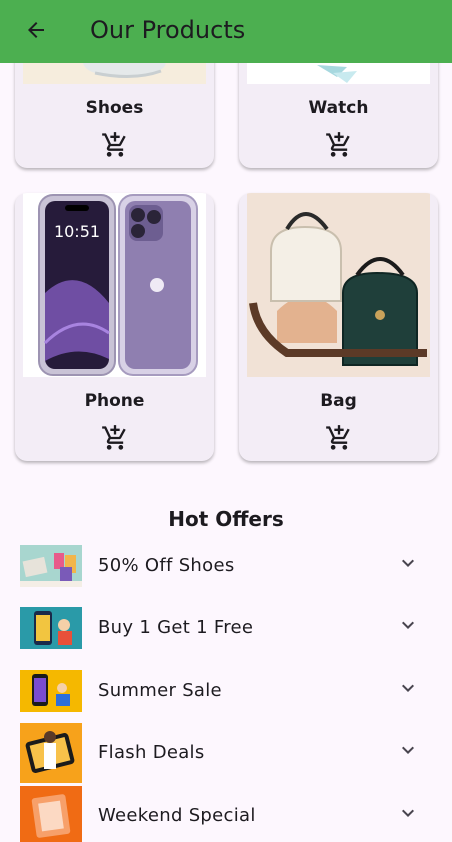 The height and width of the screenshot is (842, 452). Describe the element at coordinates (338, 285) in the screenshot. I see `bag-image` at that location.